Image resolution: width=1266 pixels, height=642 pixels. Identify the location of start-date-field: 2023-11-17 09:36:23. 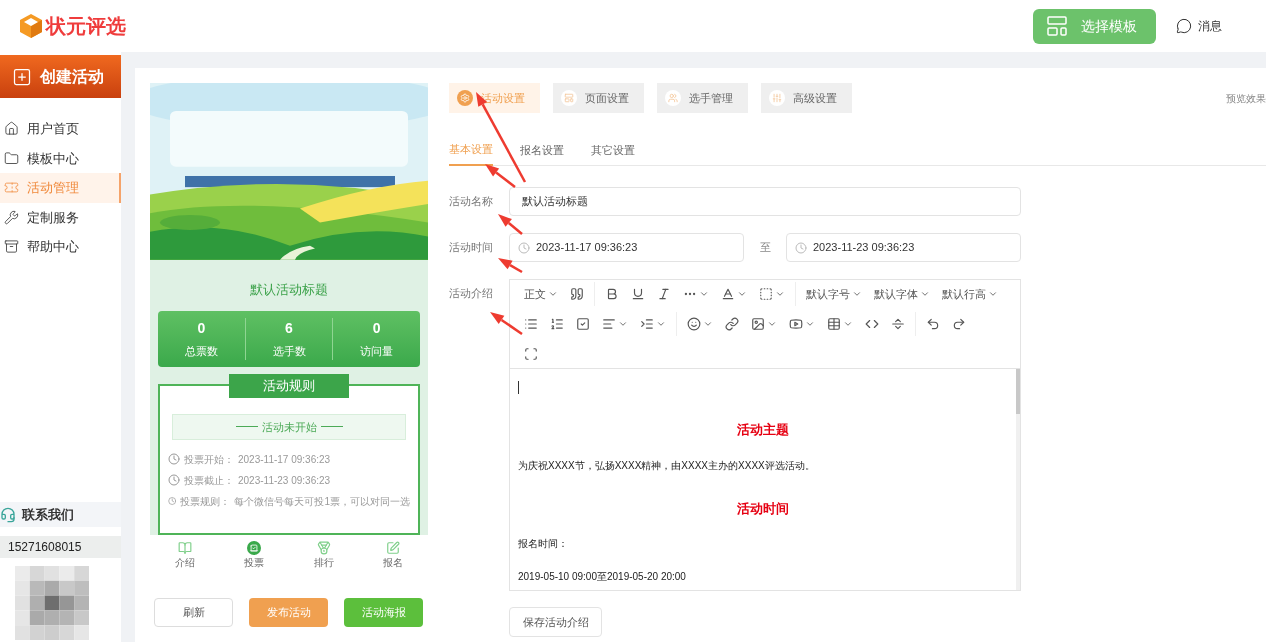
(626, 247).